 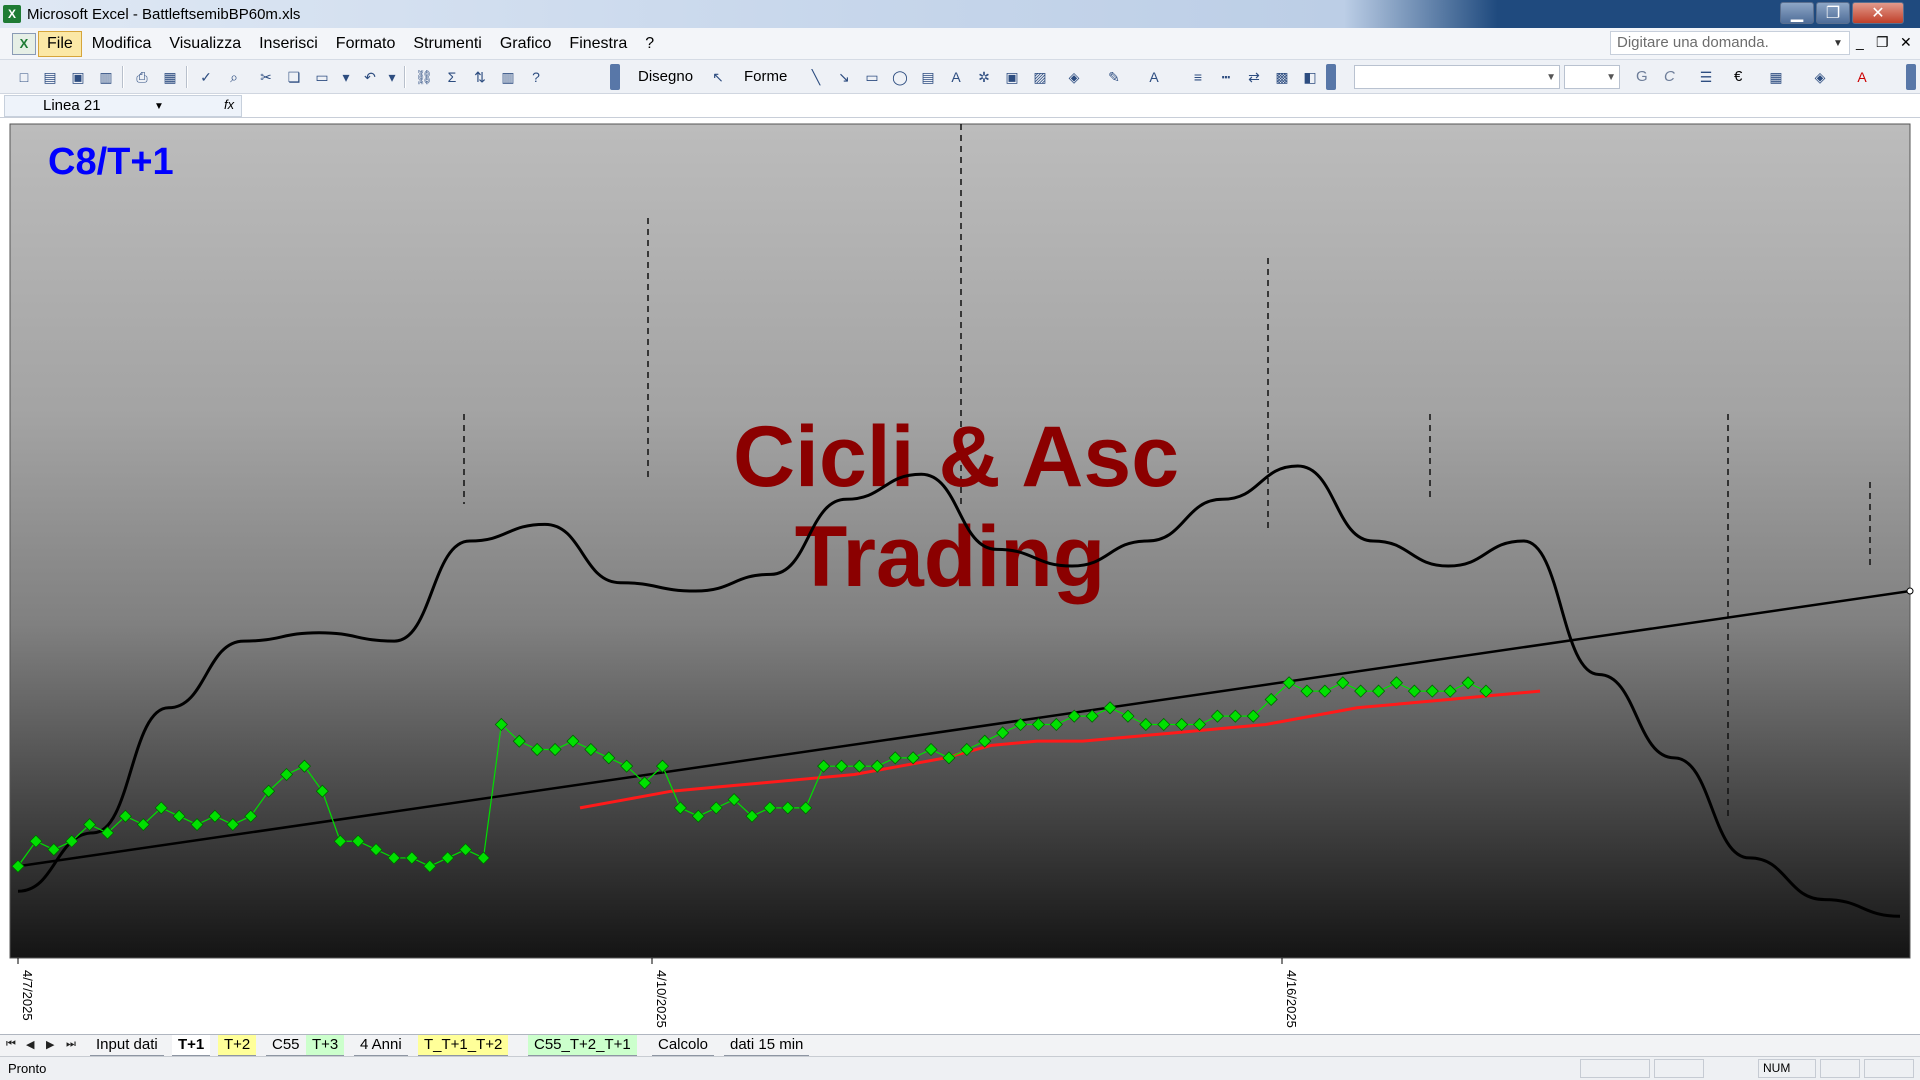 What do you see at coordinates (1254, 77) in the screenshot?
I see `arrow-style-icon: ⇄` at bounding box center [1254, 77].